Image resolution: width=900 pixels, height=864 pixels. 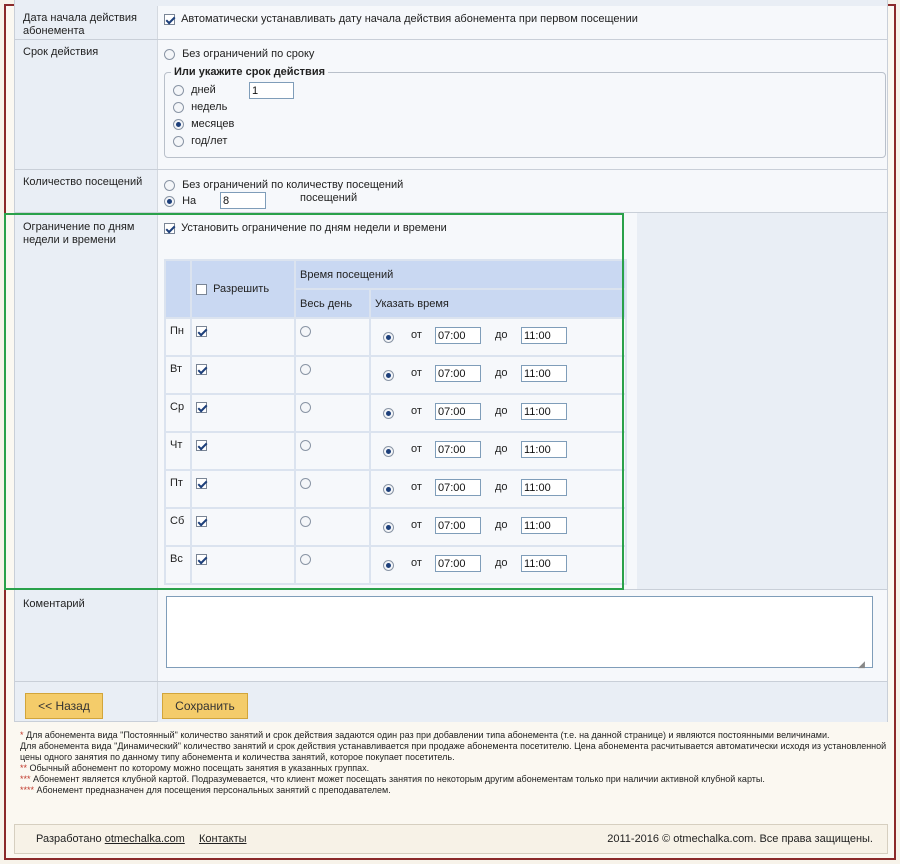 What do you see at coordinates (180, 201) in the screenshot?
I see `visits-count-option: На` at bounding box center [180, 201].